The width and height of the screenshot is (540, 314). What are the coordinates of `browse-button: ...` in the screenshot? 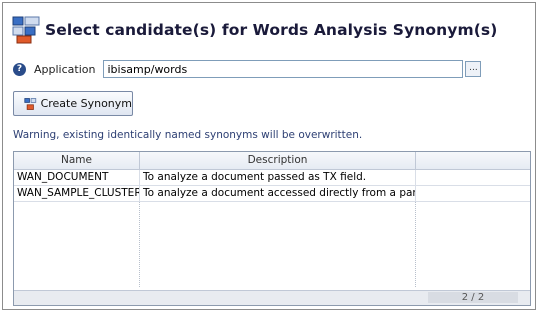 It's located at (473, 69).